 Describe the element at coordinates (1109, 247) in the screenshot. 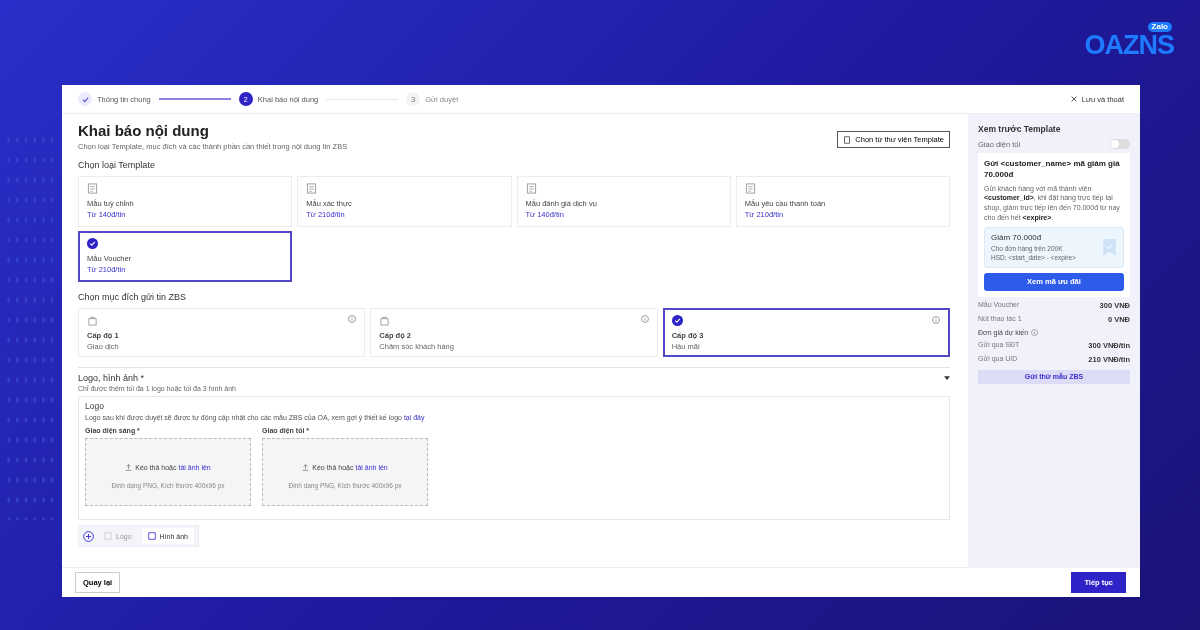

I see `ticket-icon` at that location.